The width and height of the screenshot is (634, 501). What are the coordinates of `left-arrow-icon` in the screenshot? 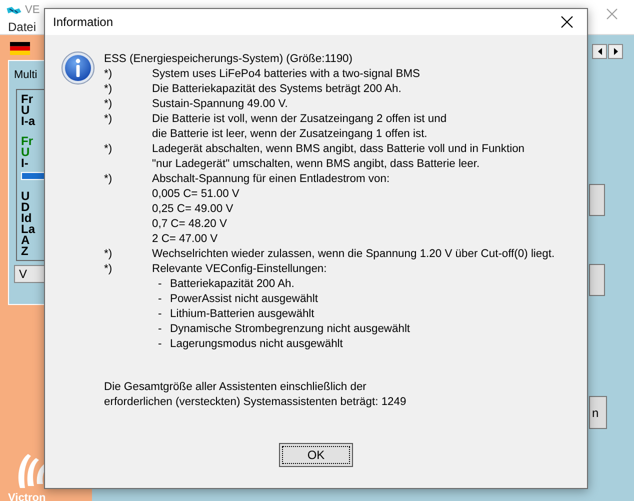 It's located at (600, 51).